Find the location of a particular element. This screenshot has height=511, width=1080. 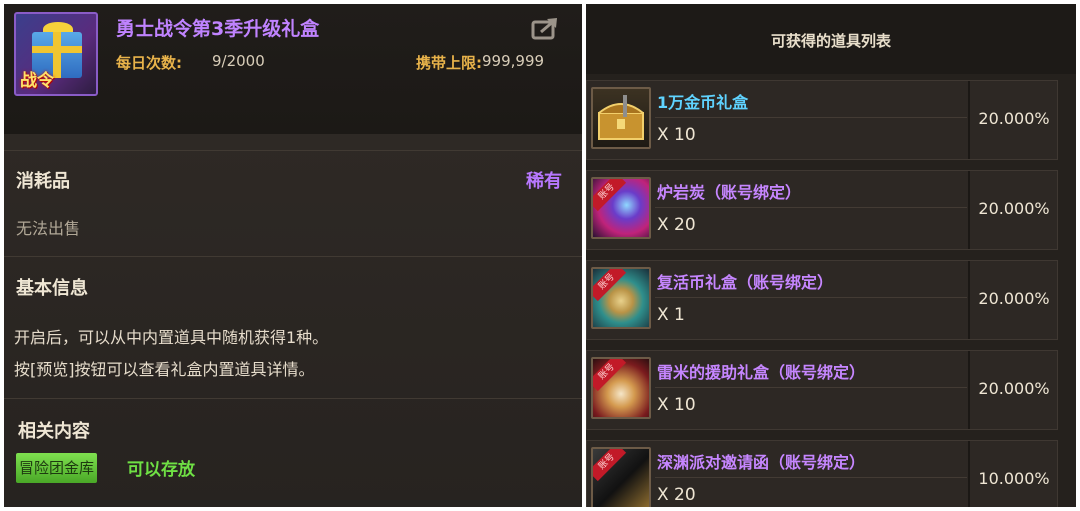

sell-status: 无法出售 is located at coordinates (48, 228).